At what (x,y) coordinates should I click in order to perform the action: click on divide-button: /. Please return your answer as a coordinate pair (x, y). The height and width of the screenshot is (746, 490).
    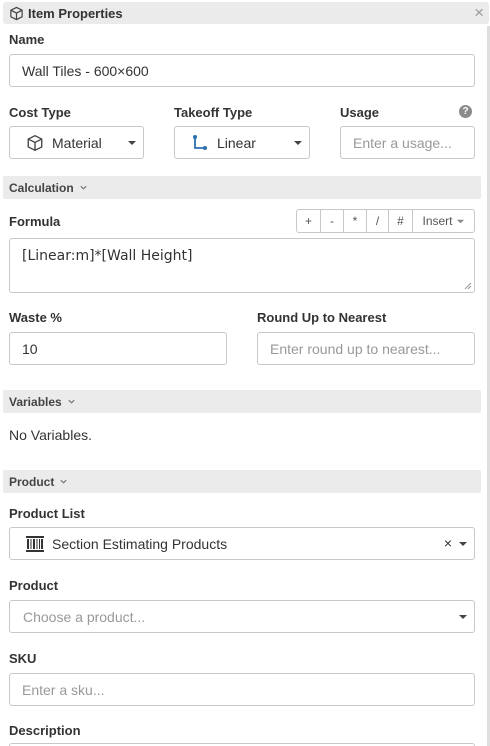
    Looking at the image, I should click on (378, 221).